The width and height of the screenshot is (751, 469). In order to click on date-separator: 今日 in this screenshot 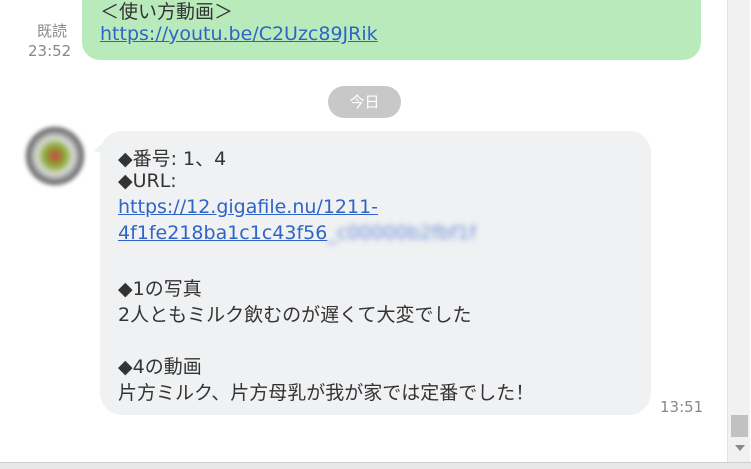, I will do `click(364, 102)`.